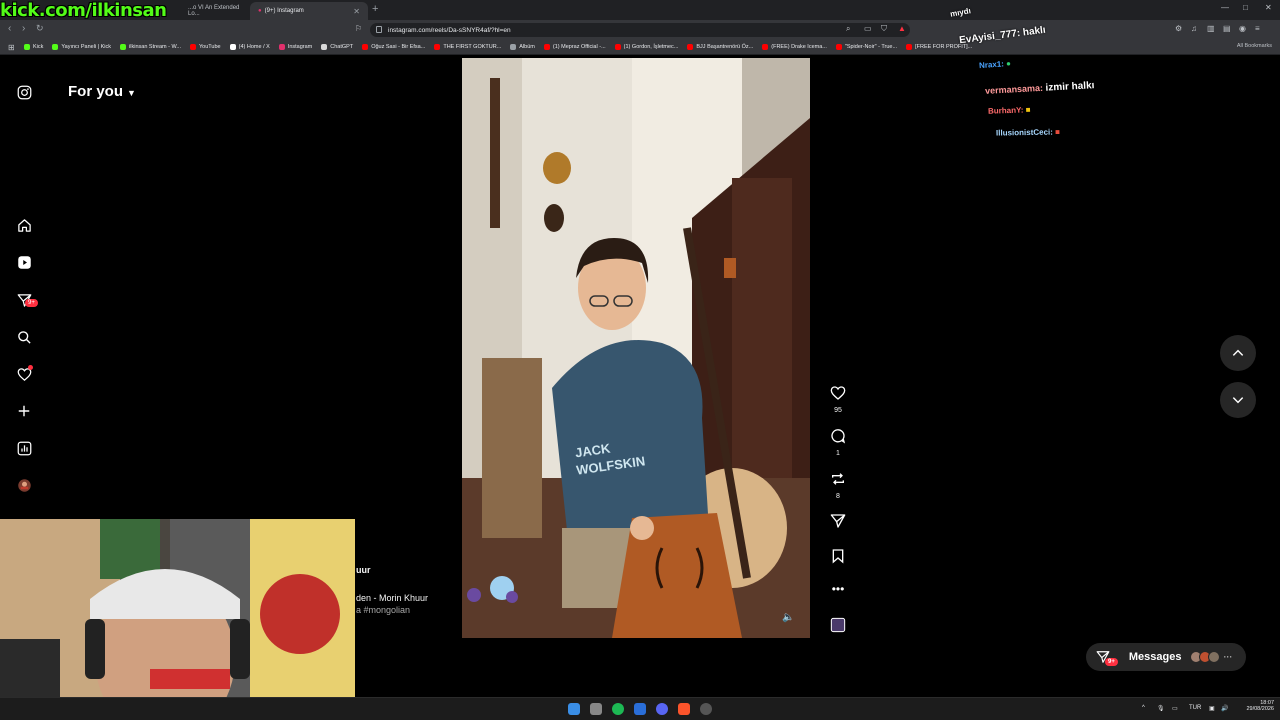 The image size is (1280, 720). What do you see at coordinates (838, 523) in the screenshot?
I see `share-button` at bounding box center [838, 523].